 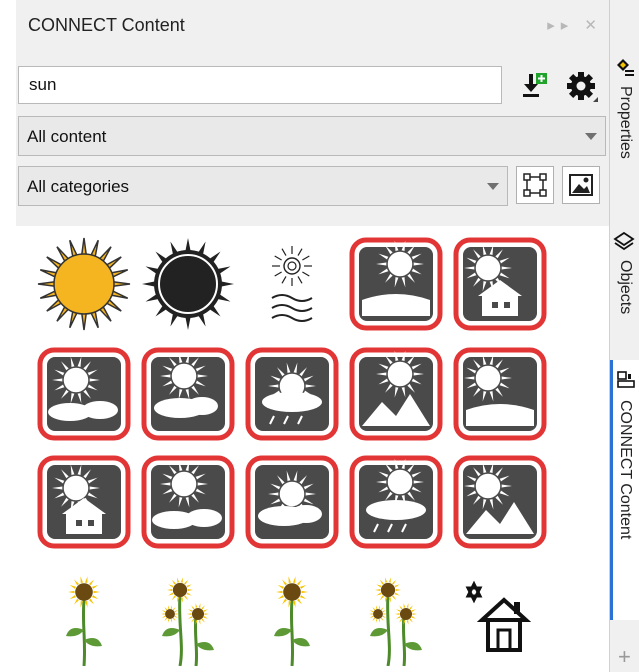 I want to click on result-tile-sun-ship-clouds, so click(x=500, y=394).